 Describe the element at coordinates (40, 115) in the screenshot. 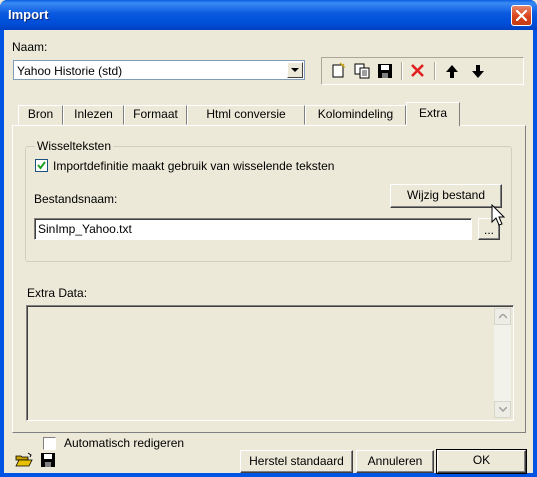

I see `tab-bron: Bron` at that location.